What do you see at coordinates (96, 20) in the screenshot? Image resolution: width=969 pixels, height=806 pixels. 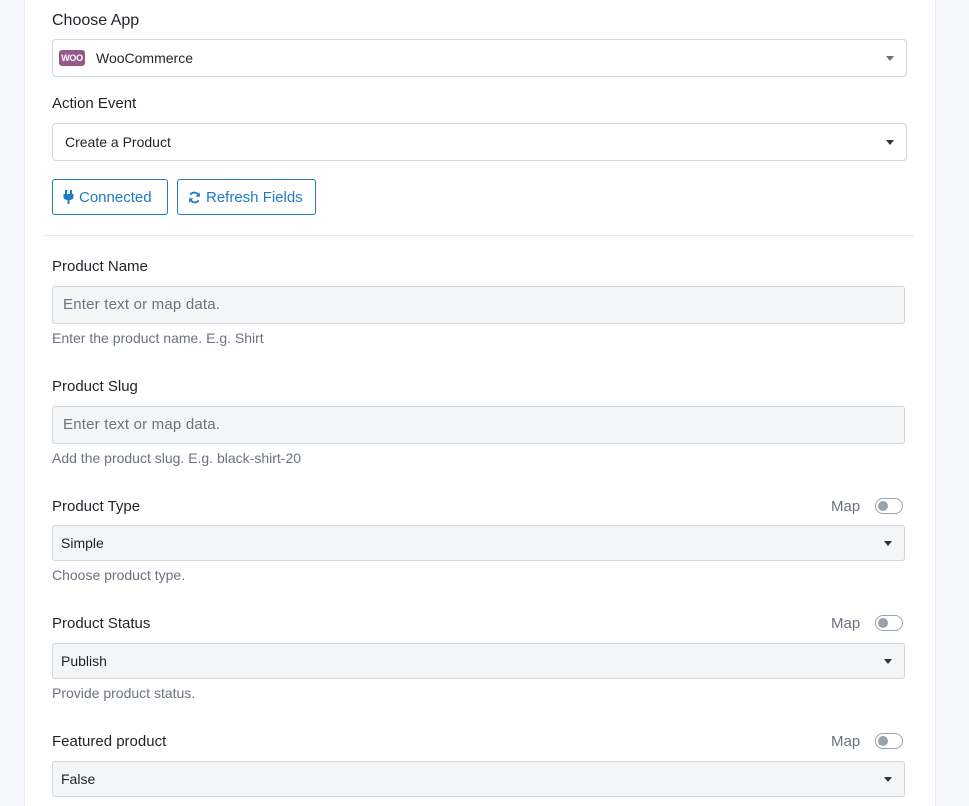 I see `choose-app-label: Choose App` at bounding box center [96, 20].